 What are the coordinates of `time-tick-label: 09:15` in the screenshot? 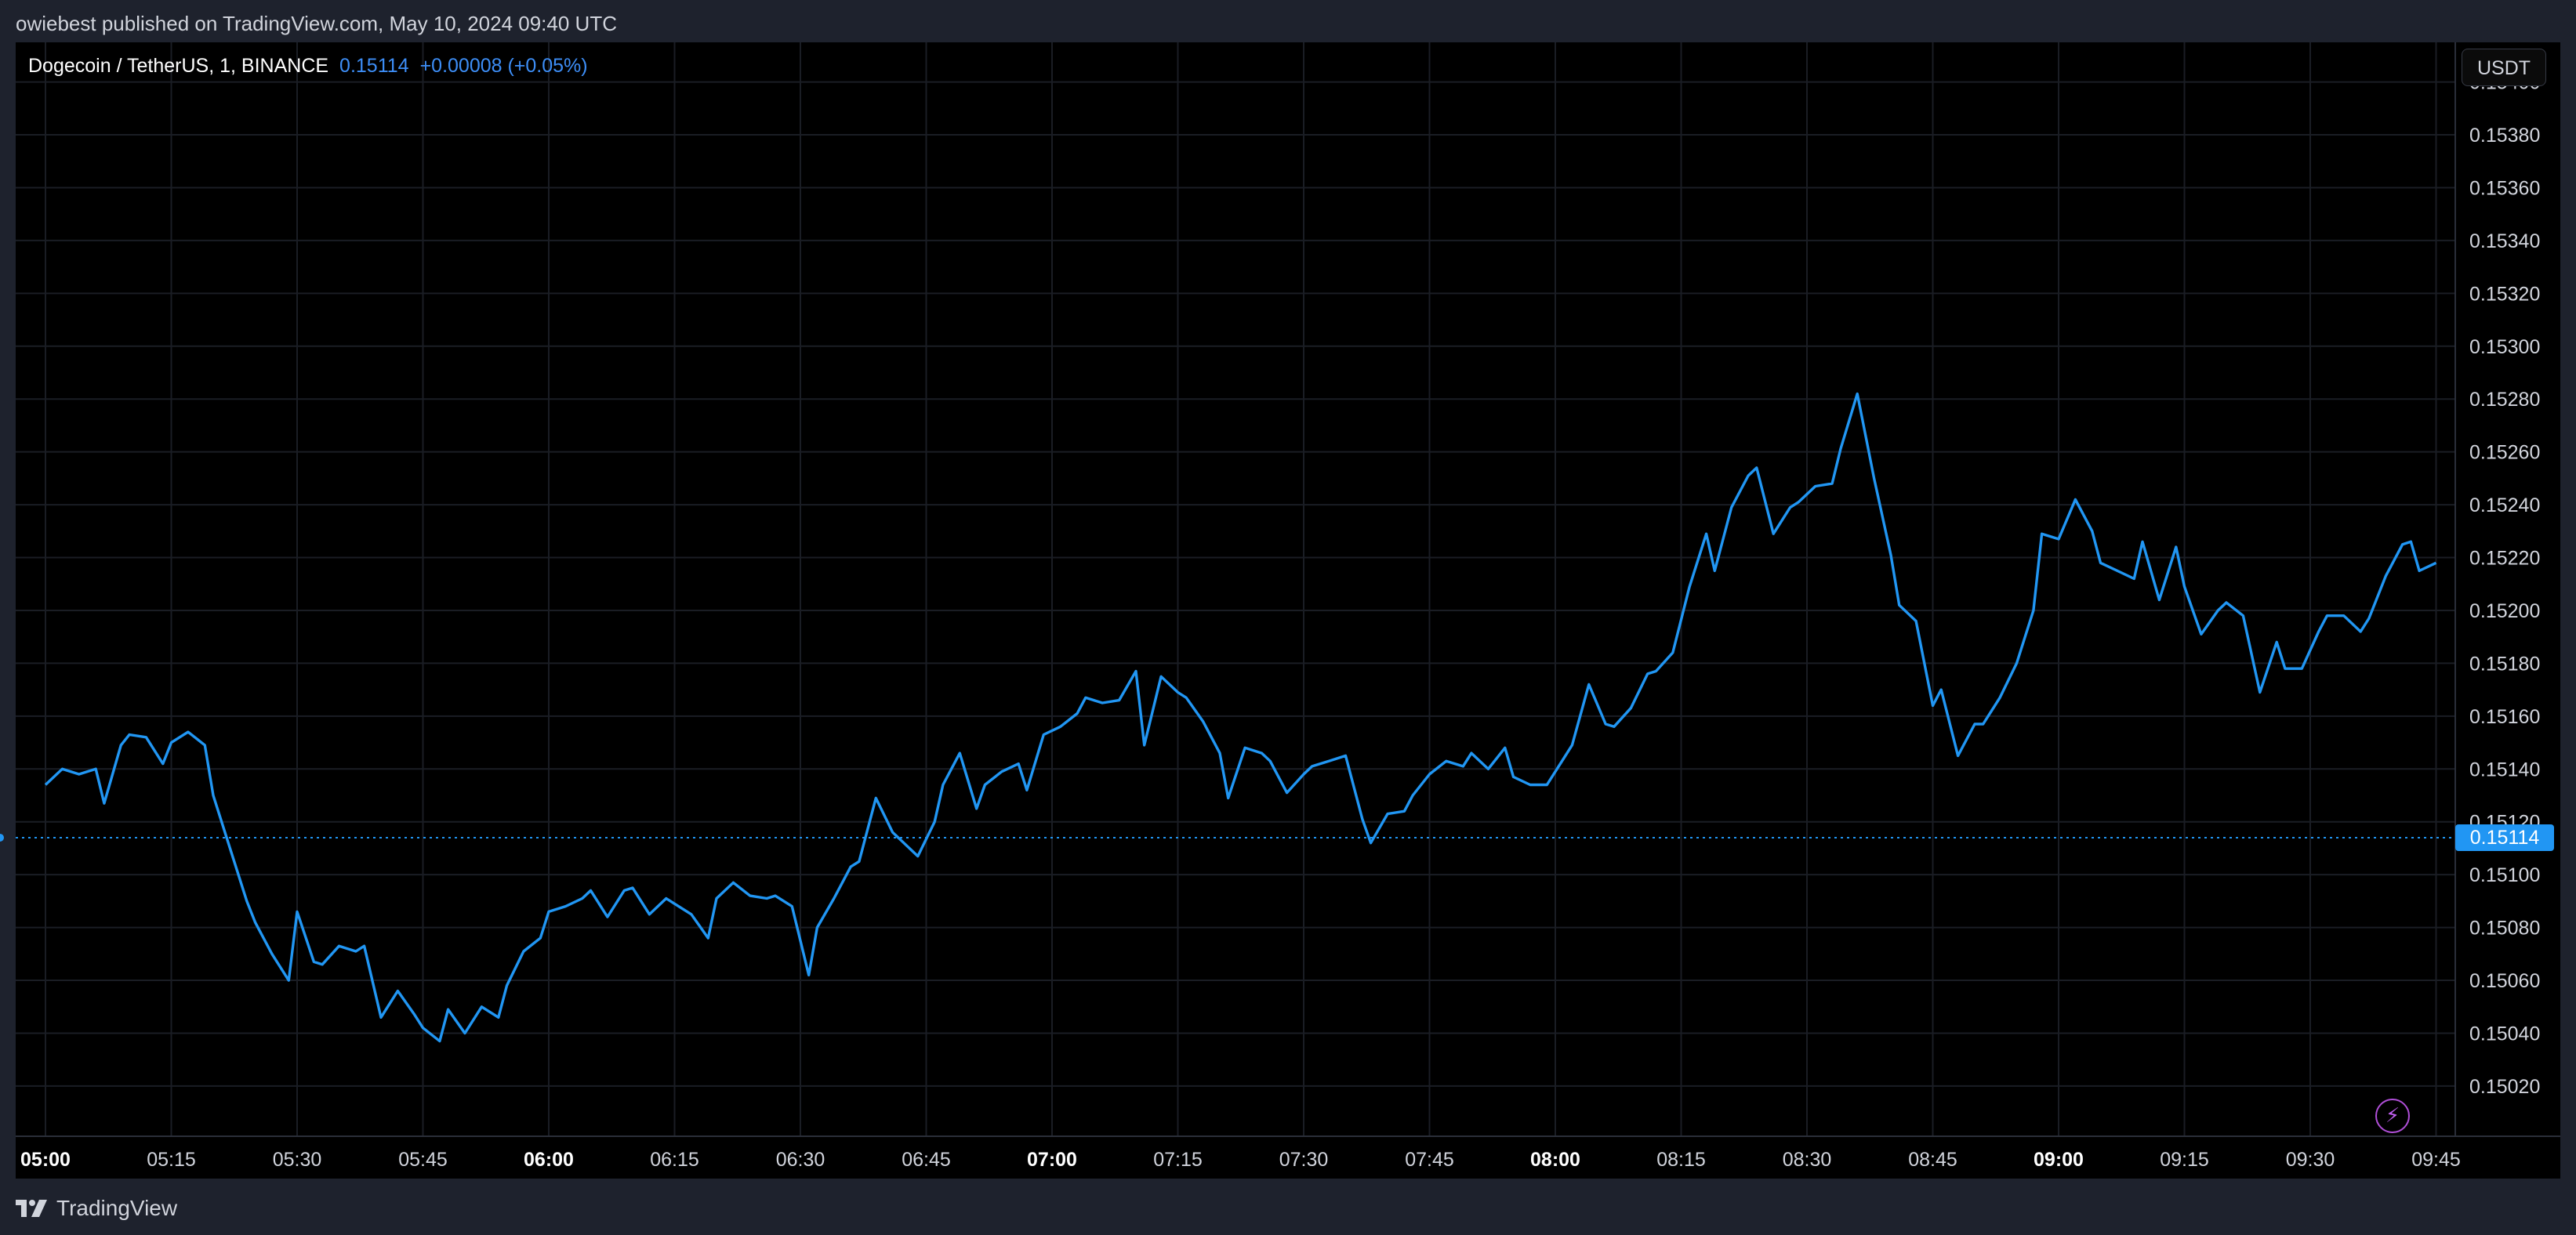 It's located at (2184, 1160).